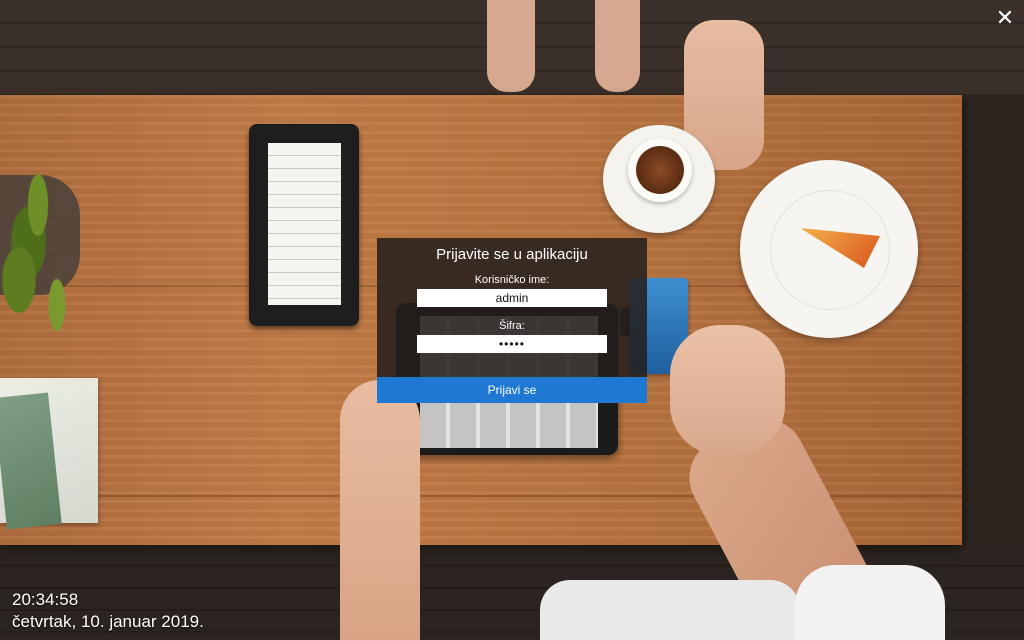  What do you see at coordinates (108, 621) in the screenshot?
I see `clock-date: četvrtak, 10. januar 2019.` at bounding box center [108, 621].